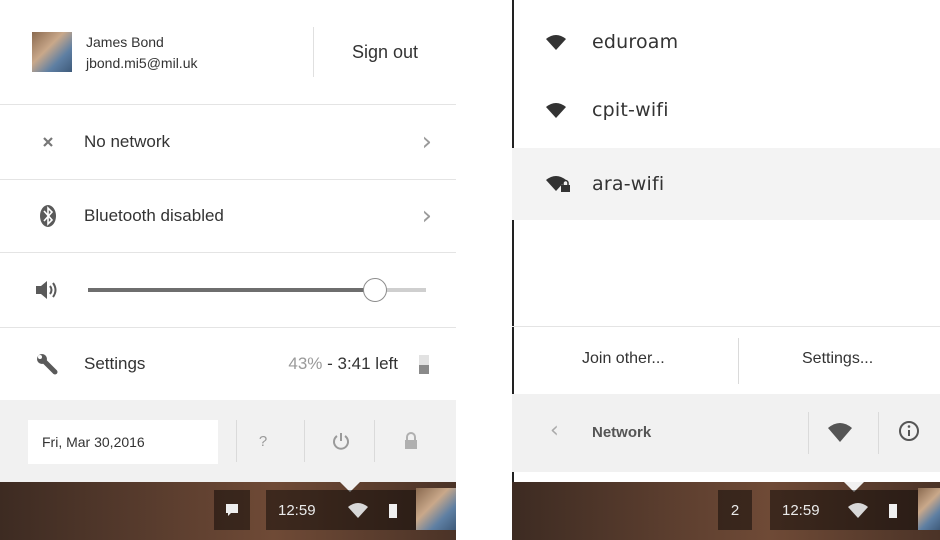 This screenshot has height=540, width=940. I want to click on shelf: 12:59, so click(228, 511).